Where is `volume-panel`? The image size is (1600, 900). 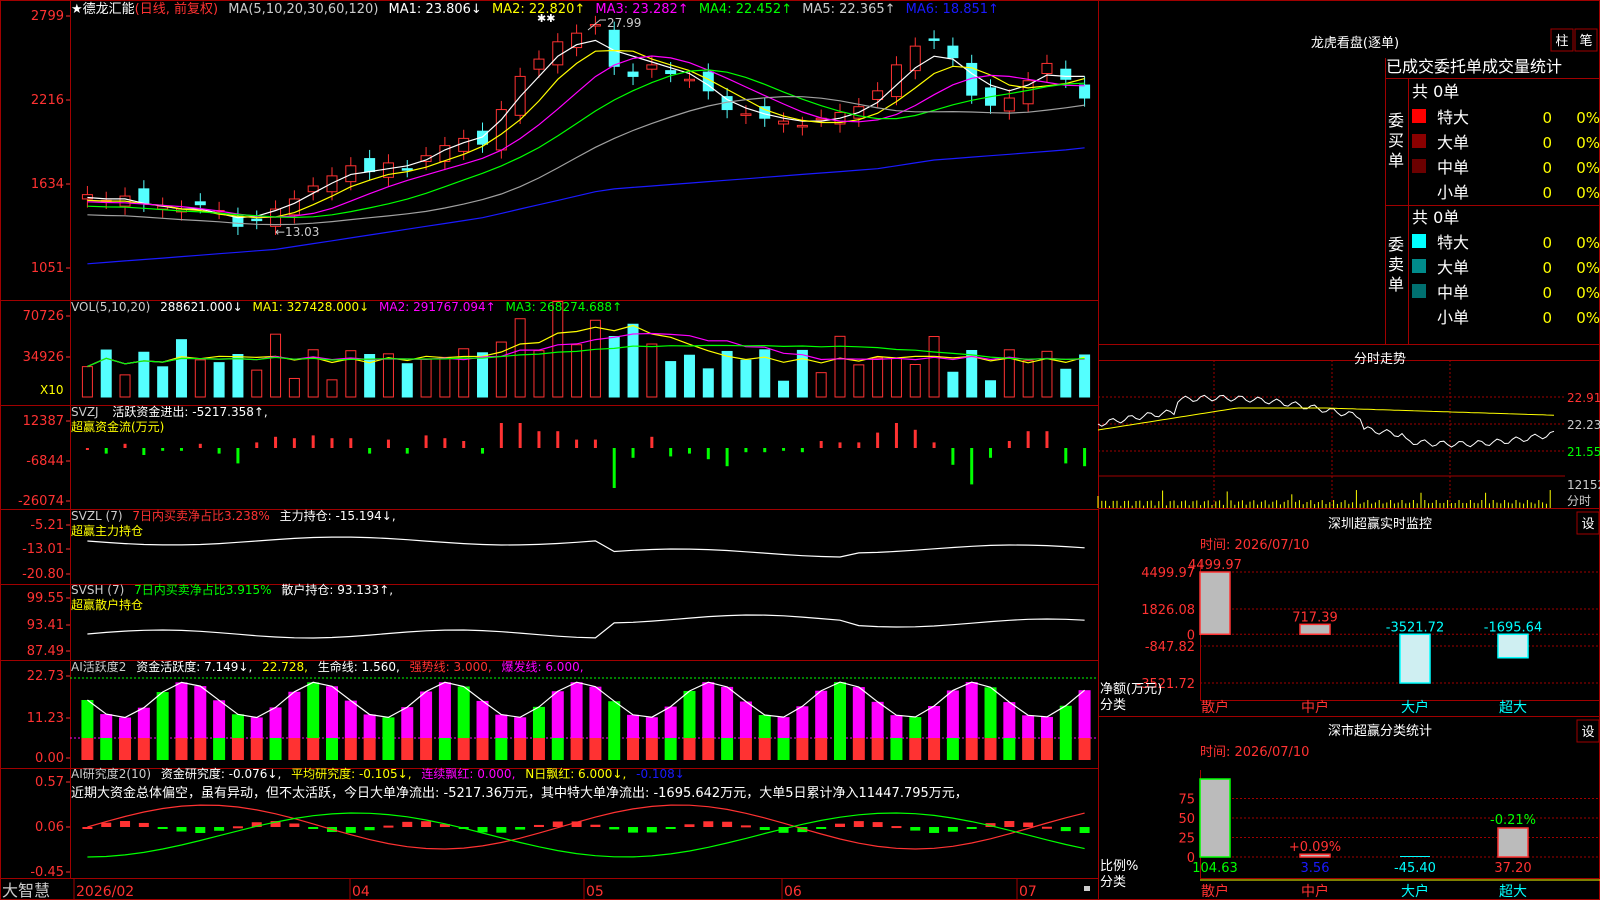
volume-panel is located at coordinates (586, 349).